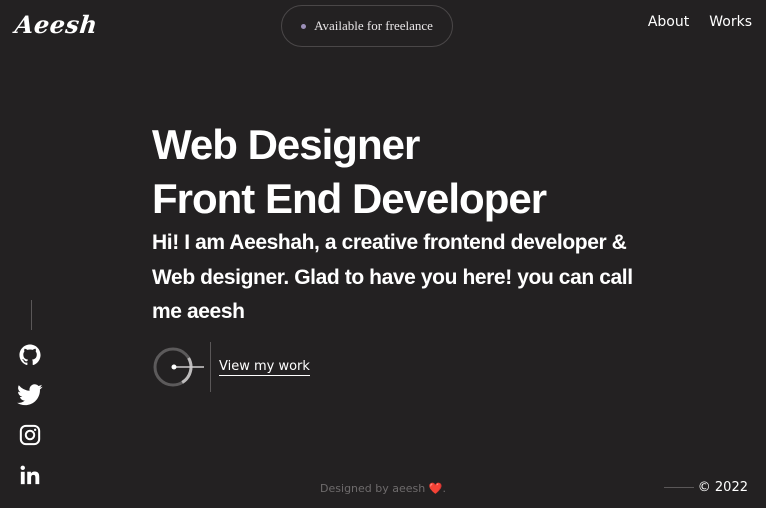  What do you see at coordinates (30, 395) in the screenshot?
I see `twitter-icon` at bounding box center [30, 395].